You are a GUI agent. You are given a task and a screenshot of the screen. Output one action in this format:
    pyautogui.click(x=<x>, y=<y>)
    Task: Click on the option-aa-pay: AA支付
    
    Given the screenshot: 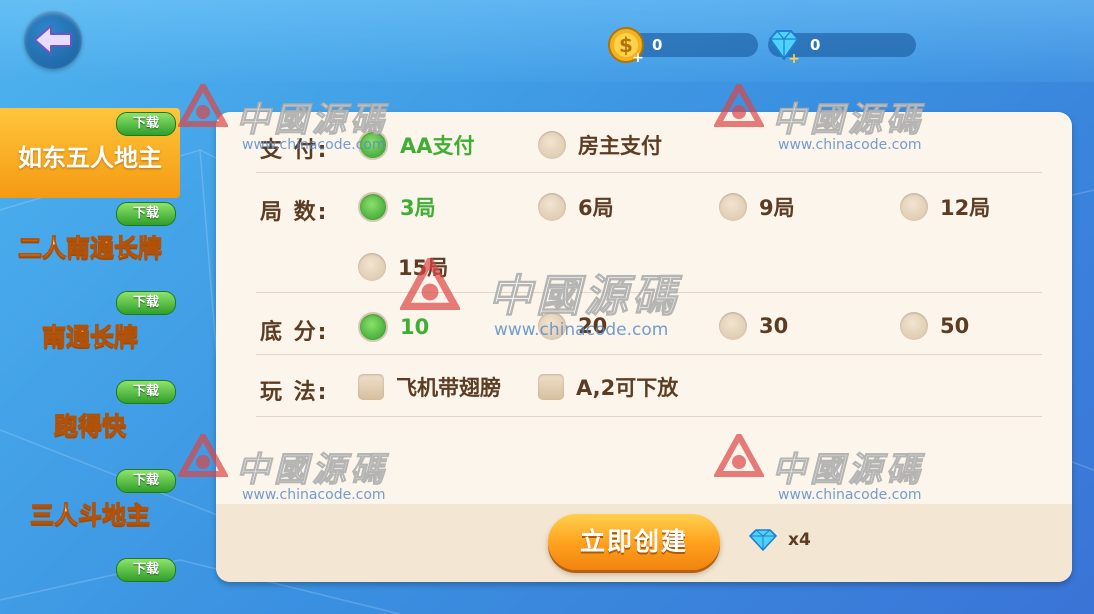 What is the action you would take?
    pyautogui.click(x=416, y=145)
    